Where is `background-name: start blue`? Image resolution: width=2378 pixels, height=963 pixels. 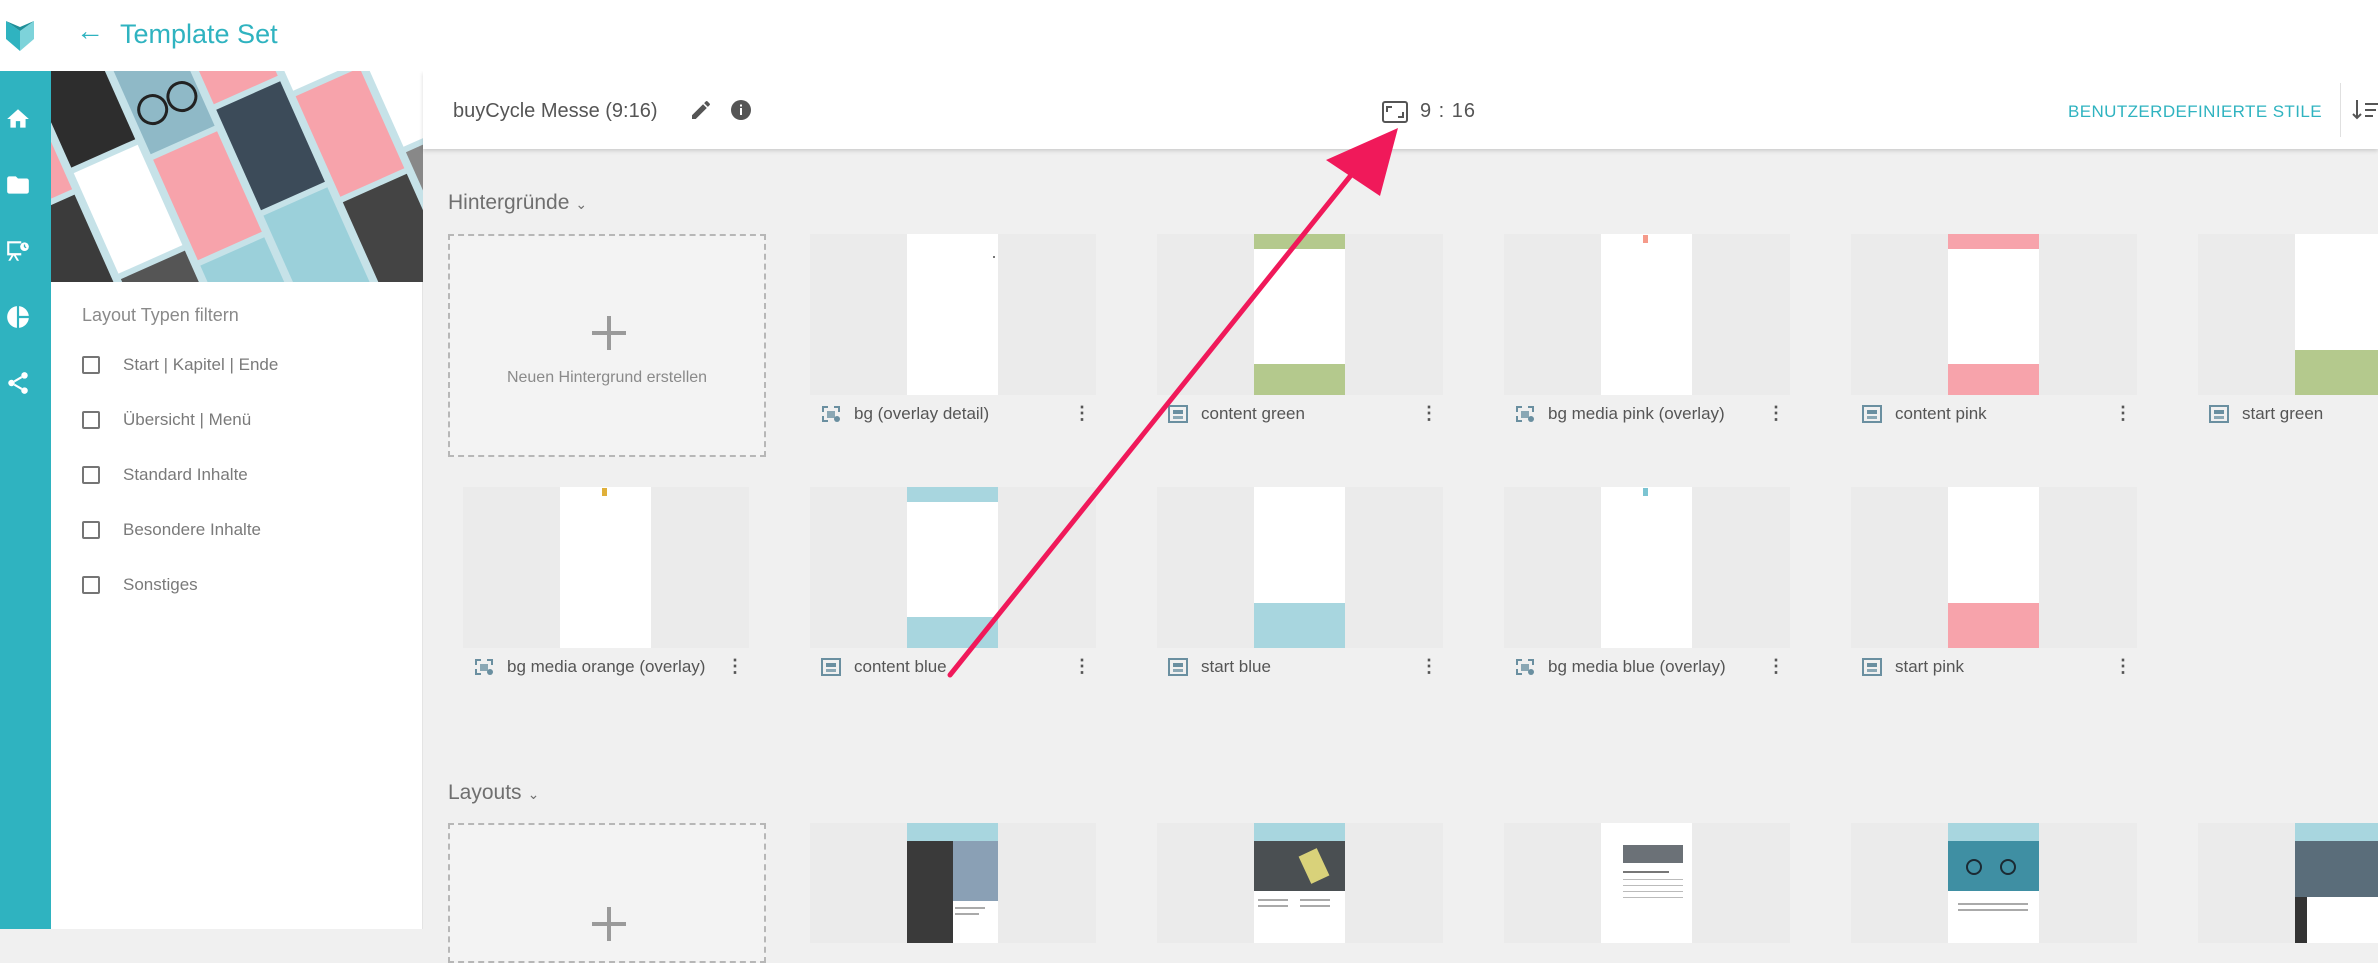
background-name: start blue is located at coordinates (1236, 666).